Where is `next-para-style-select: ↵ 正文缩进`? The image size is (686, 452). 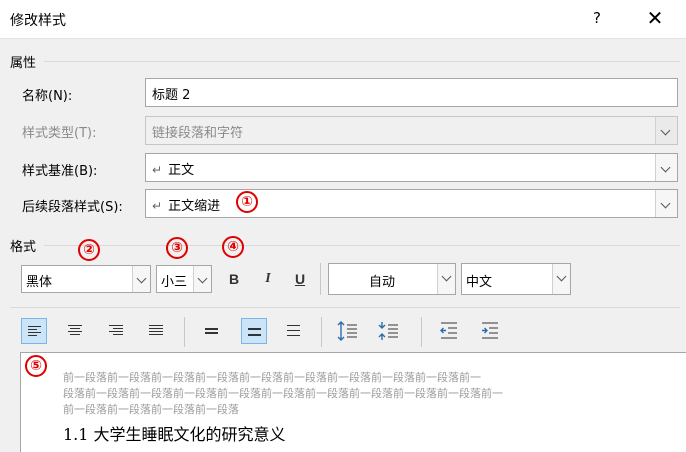
next-para-style-select: ↵ 正文缩进 is located at coordinates (411, 203).